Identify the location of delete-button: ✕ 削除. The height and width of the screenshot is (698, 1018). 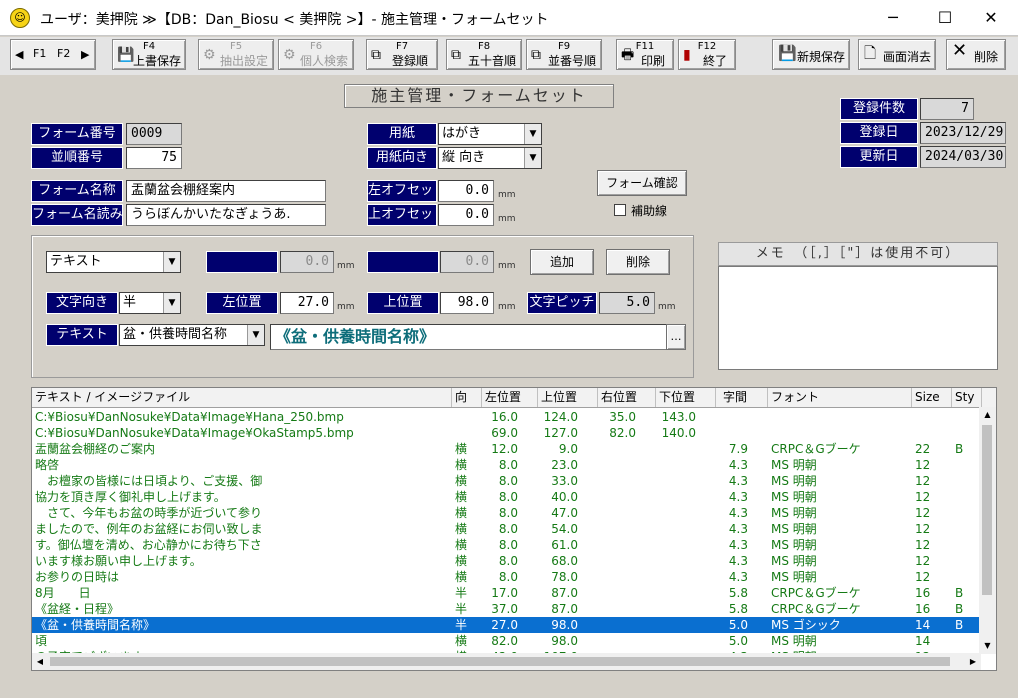
(976, 54).